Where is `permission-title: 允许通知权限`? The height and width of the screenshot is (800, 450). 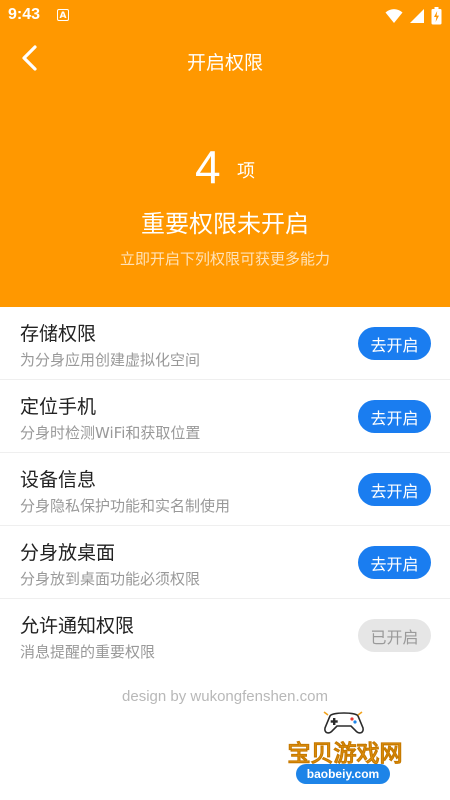
permission-title: 允许通知权限 is located at coordinates (77, 626).